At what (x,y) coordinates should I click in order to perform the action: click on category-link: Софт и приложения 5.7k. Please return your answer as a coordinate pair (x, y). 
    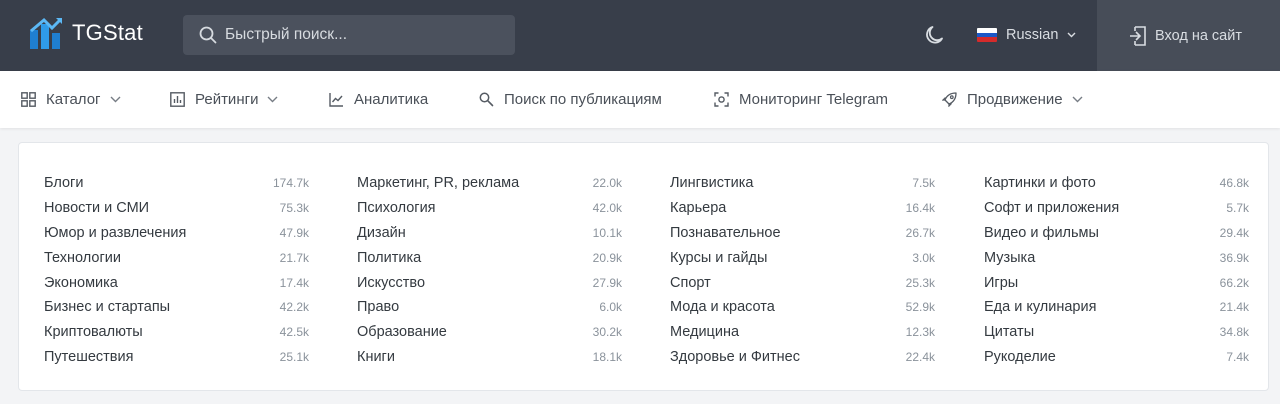
    Looking at the image, I should click on (1116, 208).